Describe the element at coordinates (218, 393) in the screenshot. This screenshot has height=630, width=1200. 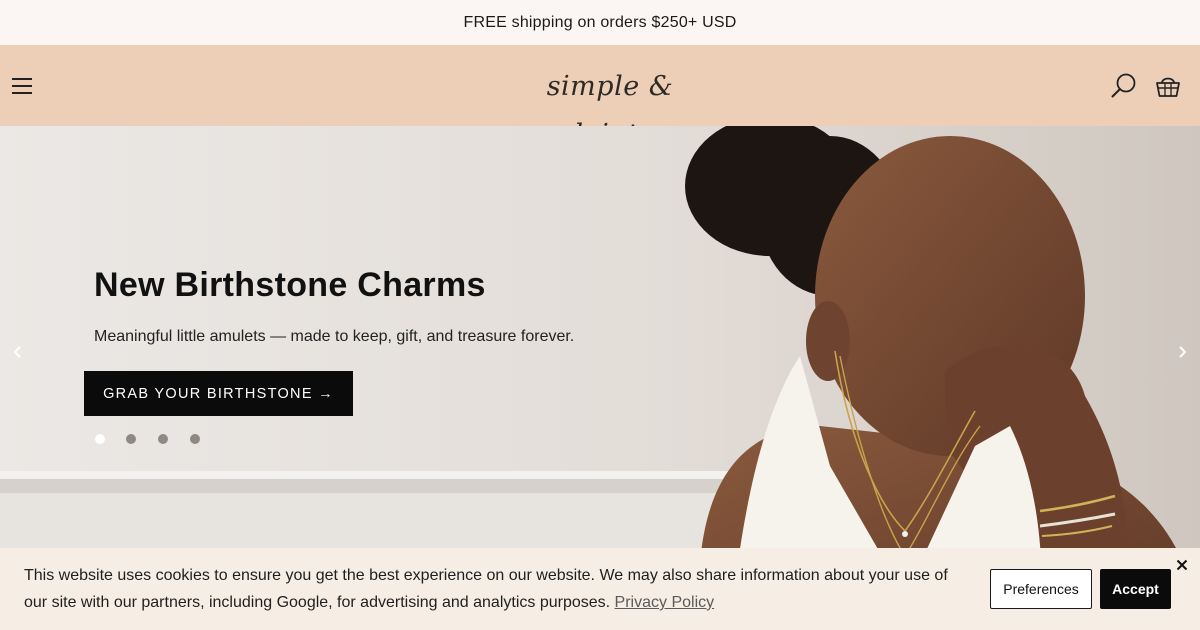
I see `grab-birthstone-button: GRAB YOUR BIRTHSTONE →` at that location.